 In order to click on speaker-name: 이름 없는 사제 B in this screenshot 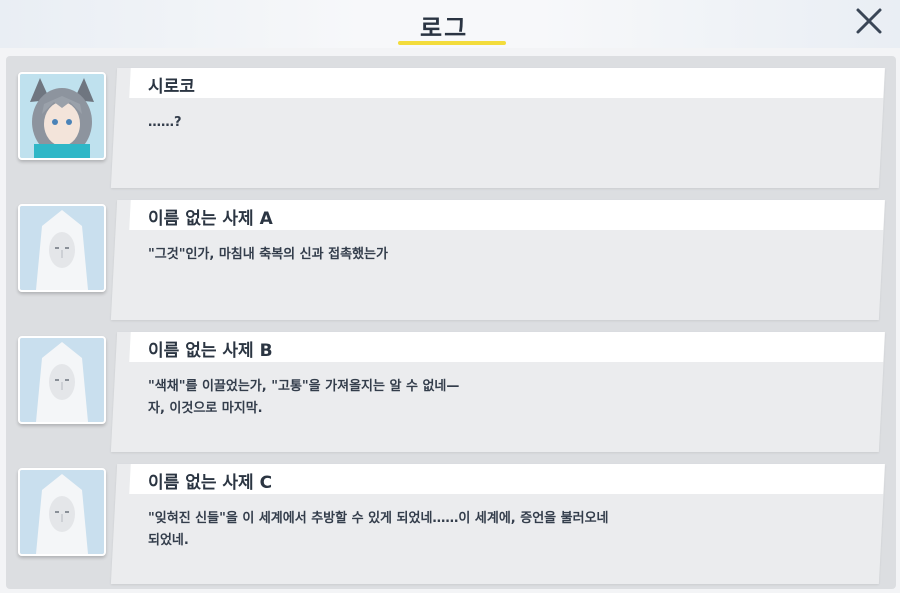, I will do `click(210, 351)`.